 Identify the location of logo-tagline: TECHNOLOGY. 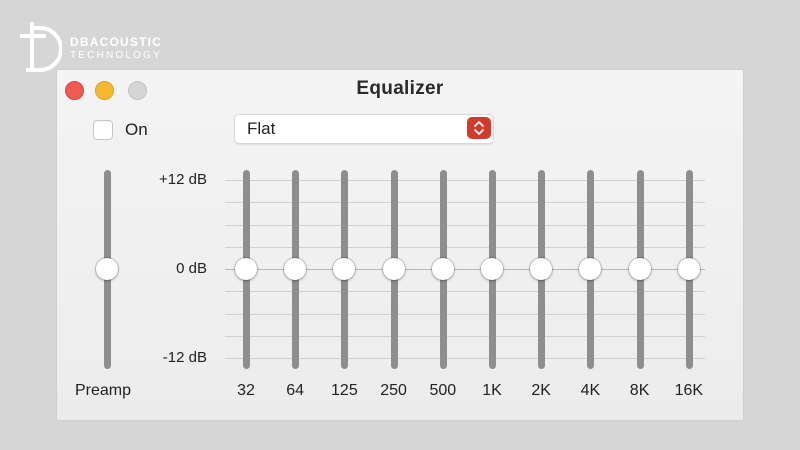
(116, 55).